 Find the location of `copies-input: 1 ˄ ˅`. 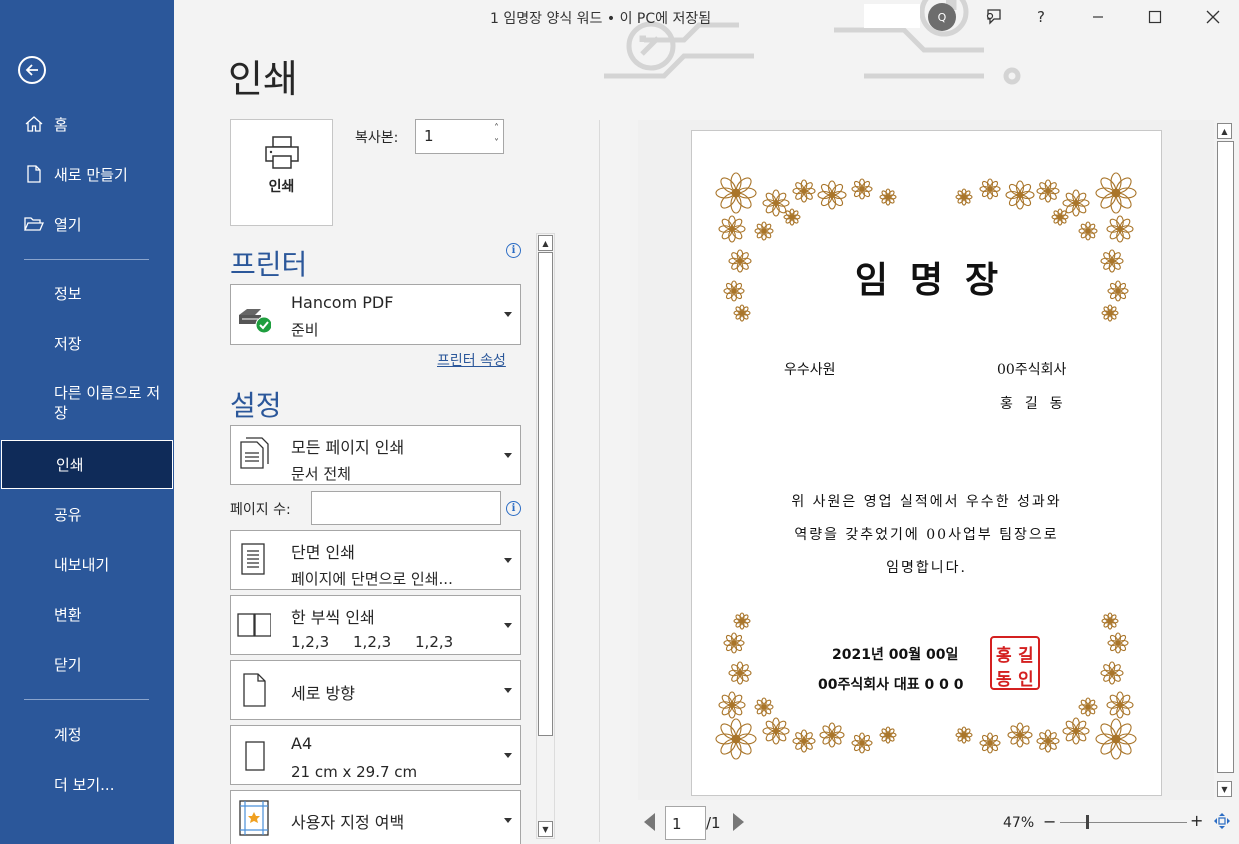

copies-input: 1 ˄ ˅ is located at coordinates (459, 136).